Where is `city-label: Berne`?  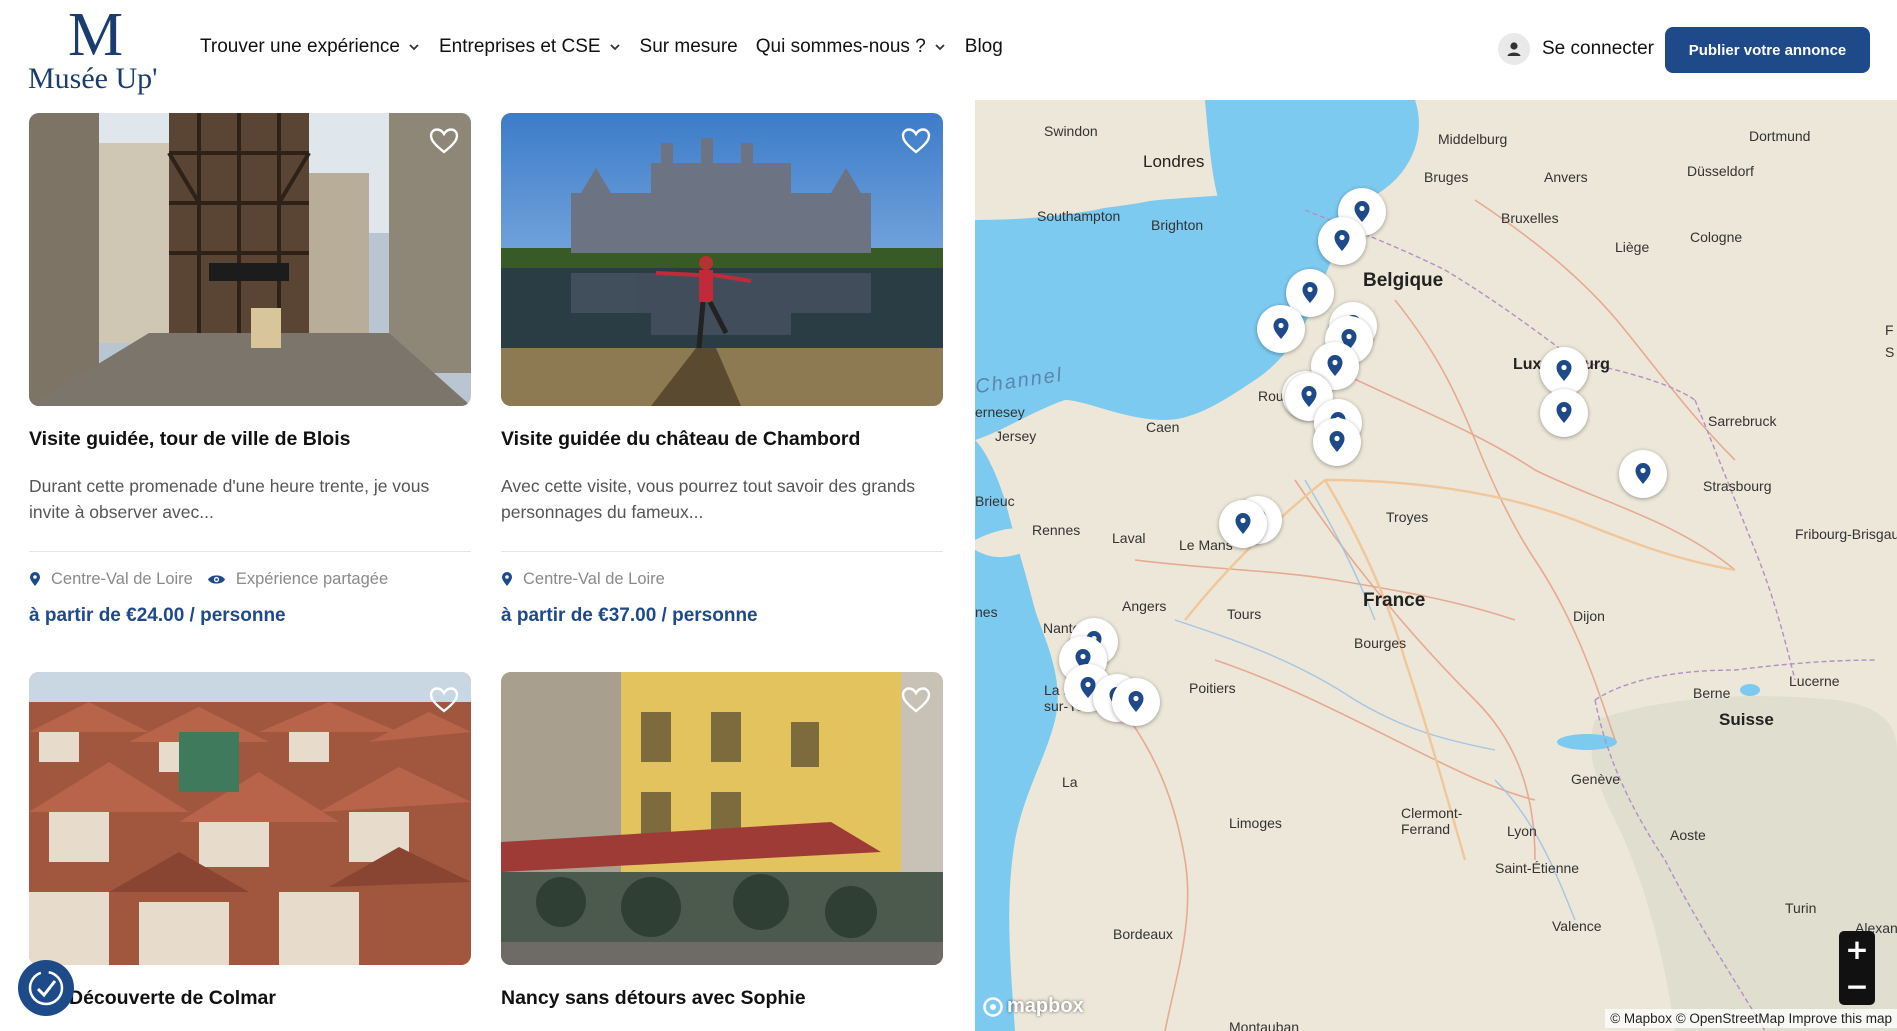
city-label: Berne is located at coordinates (1712, 693).